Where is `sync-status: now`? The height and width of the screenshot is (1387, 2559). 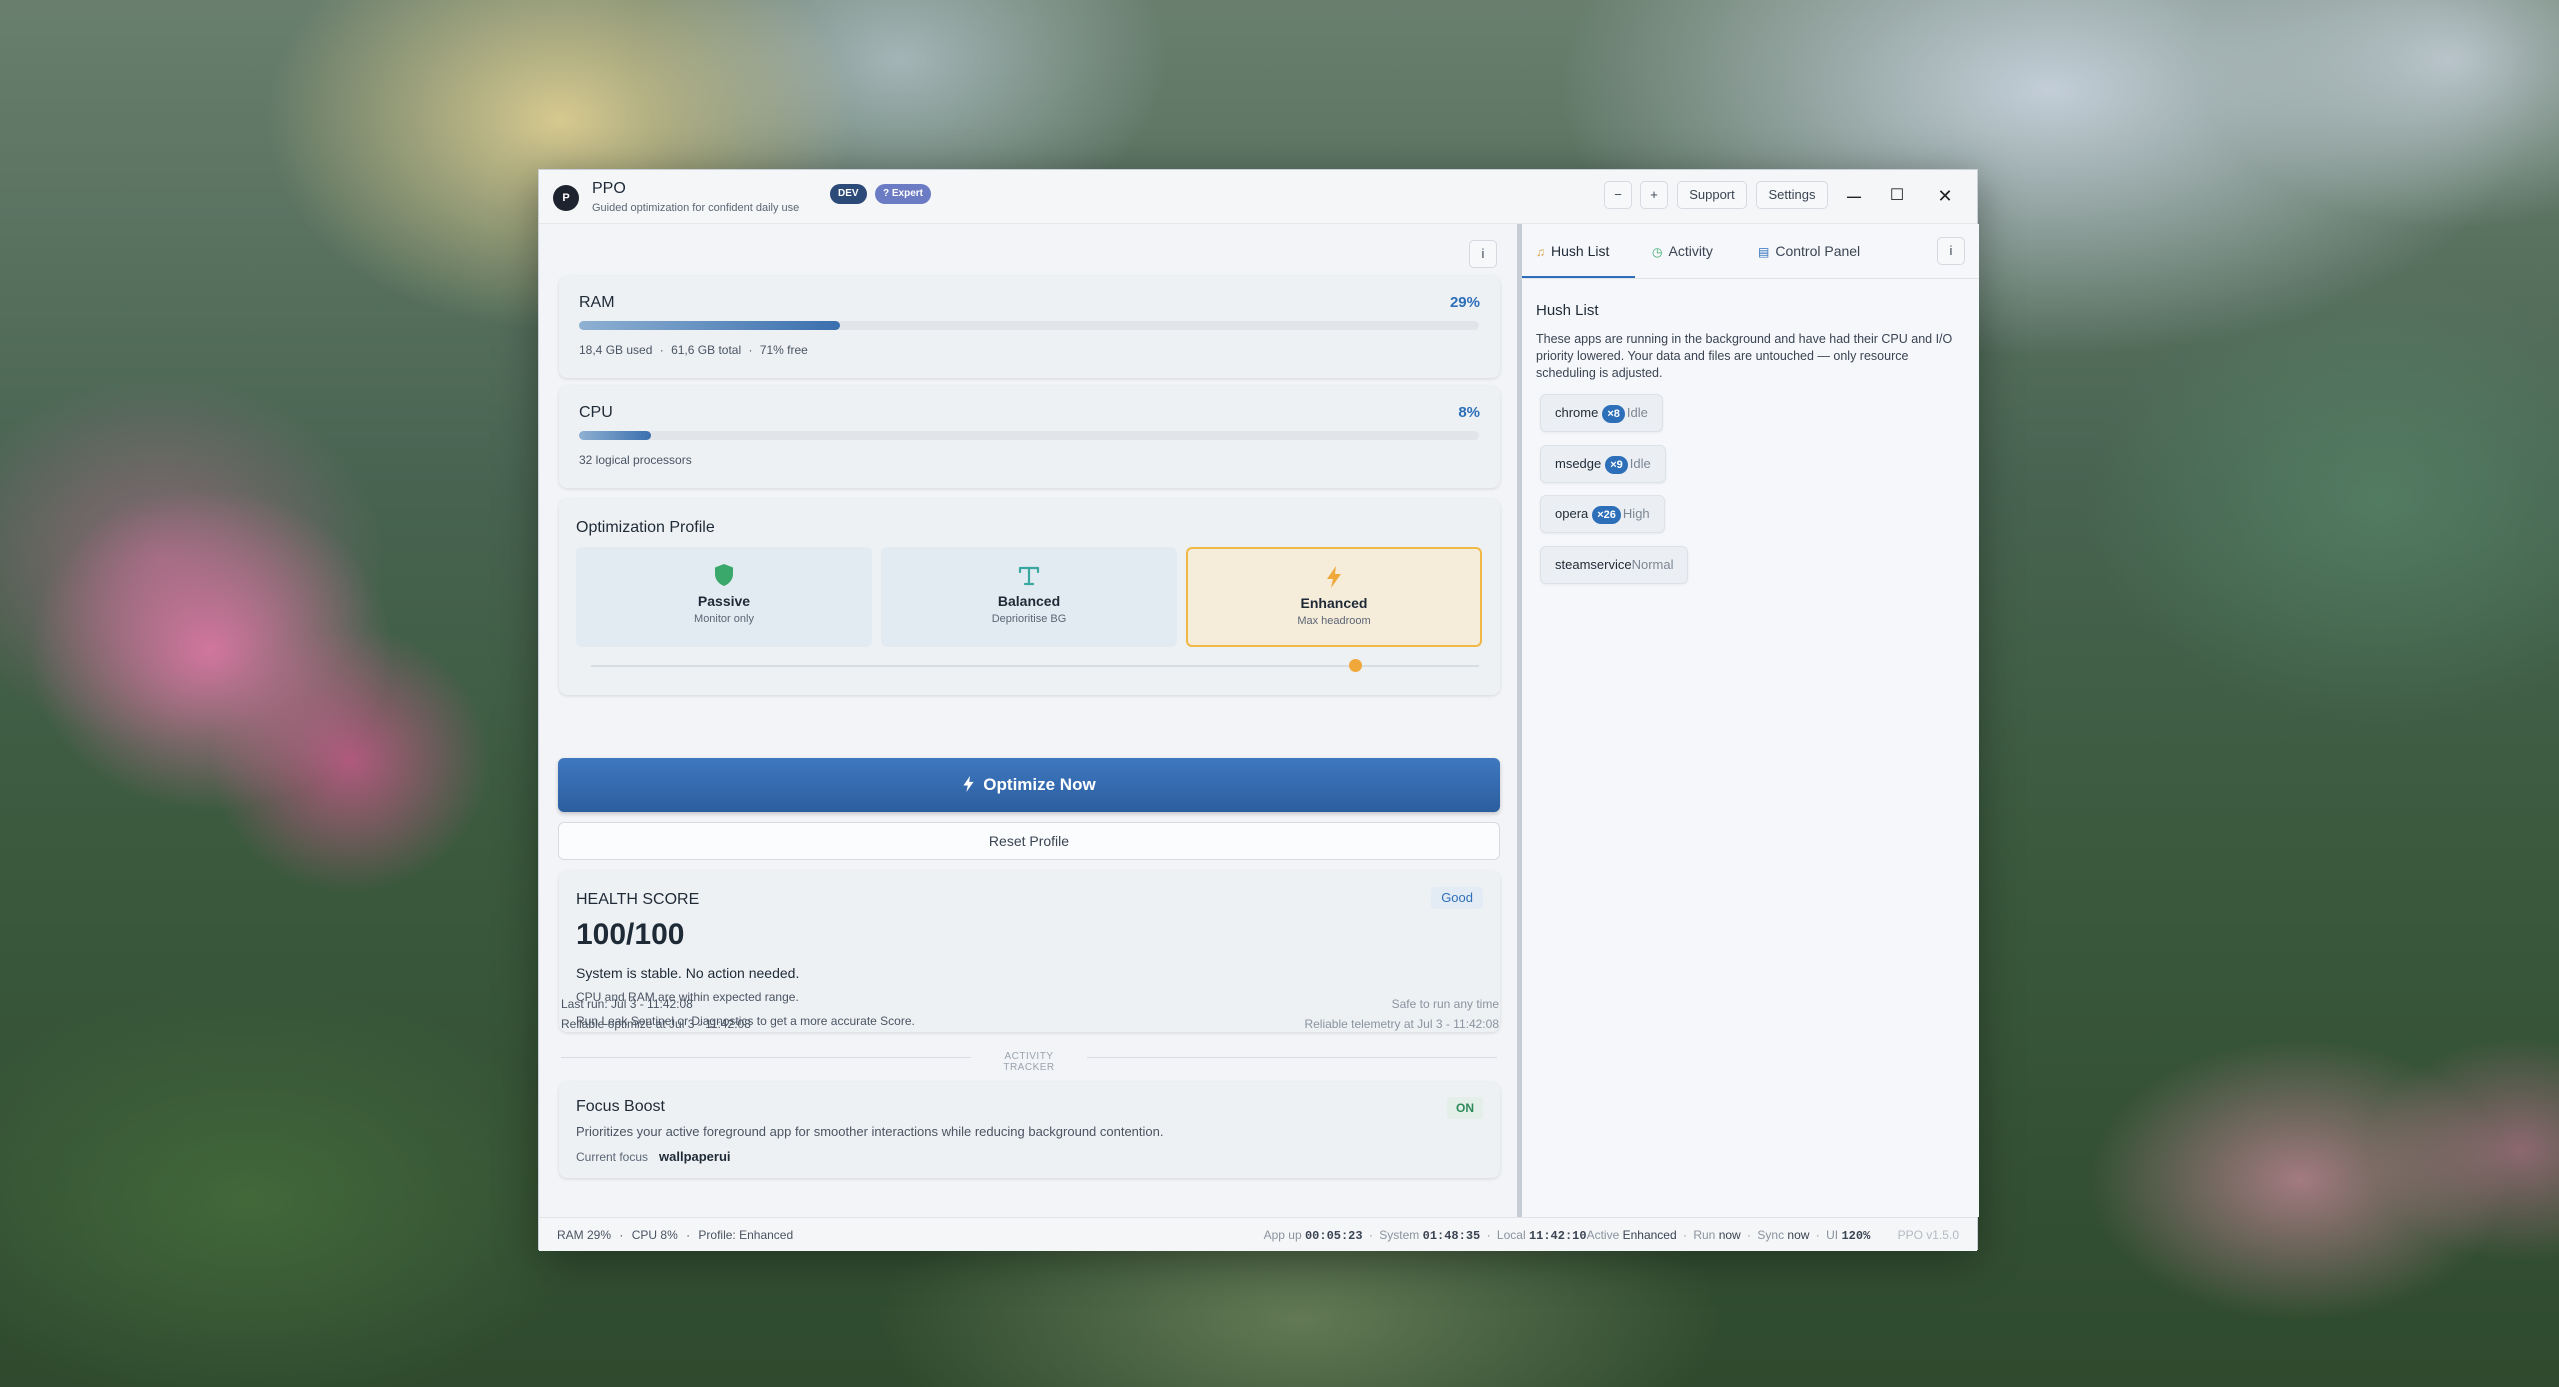
sync-status: now is located at coordinates (1798, 1235).